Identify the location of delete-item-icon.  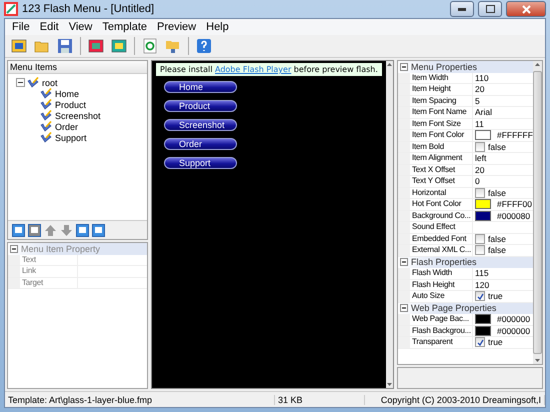
(34, 230).